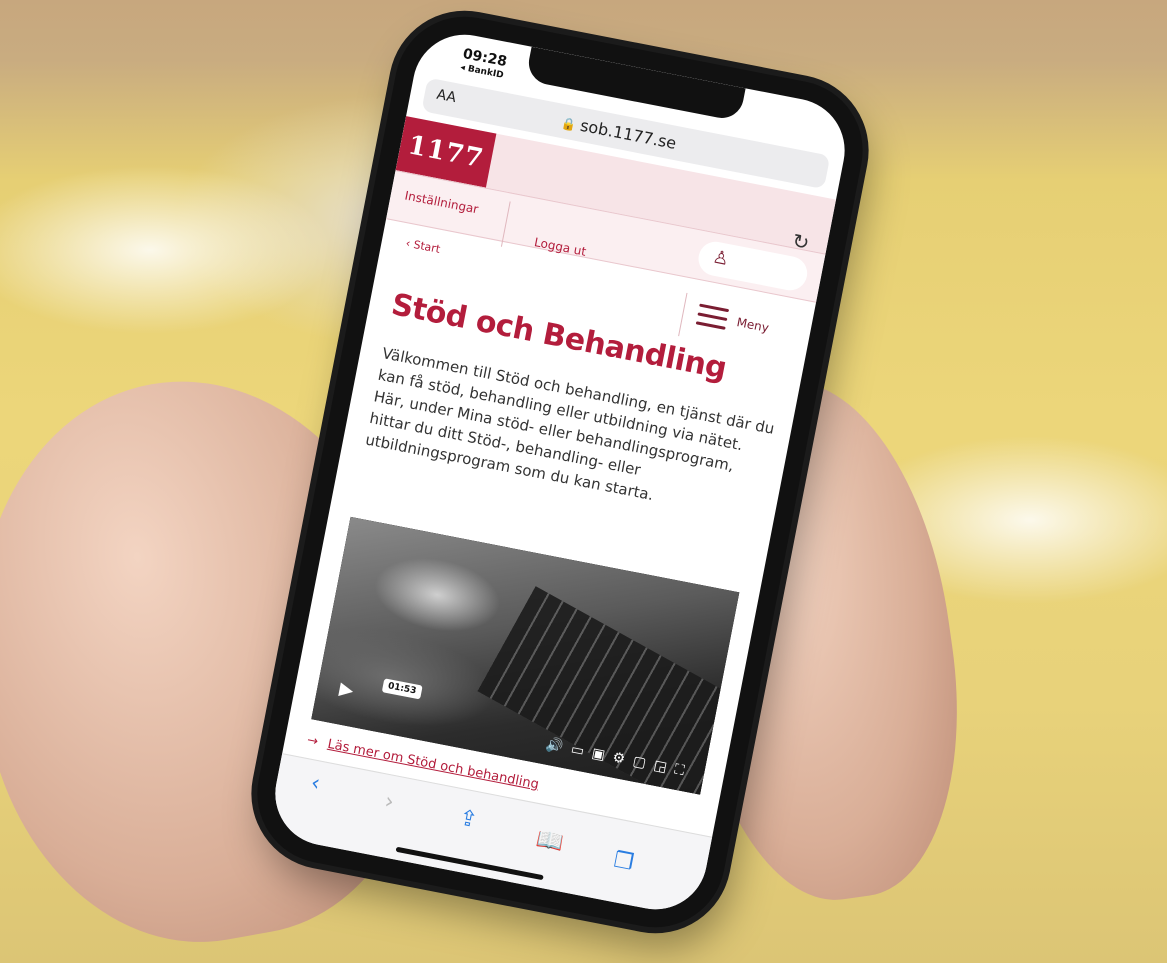  Describe the element at coordinates (683, 770) in the screenshot. I see `fullscreen-icon: ⛶` at that location.